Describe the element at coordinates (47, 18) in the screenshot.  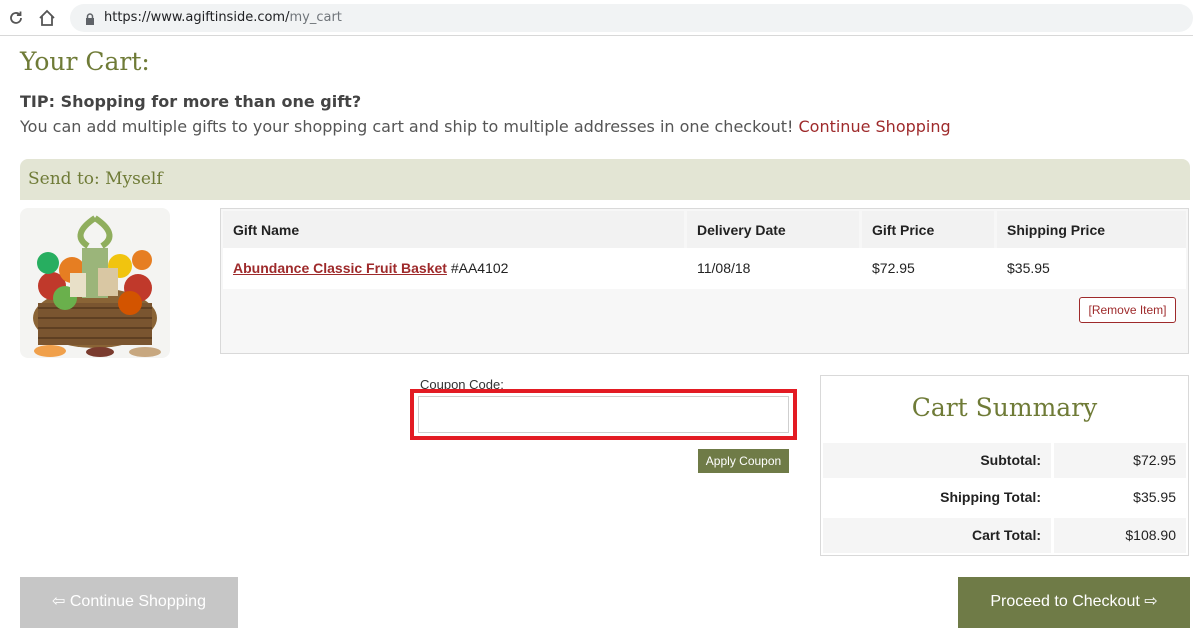
I see `home-icon` at that location.